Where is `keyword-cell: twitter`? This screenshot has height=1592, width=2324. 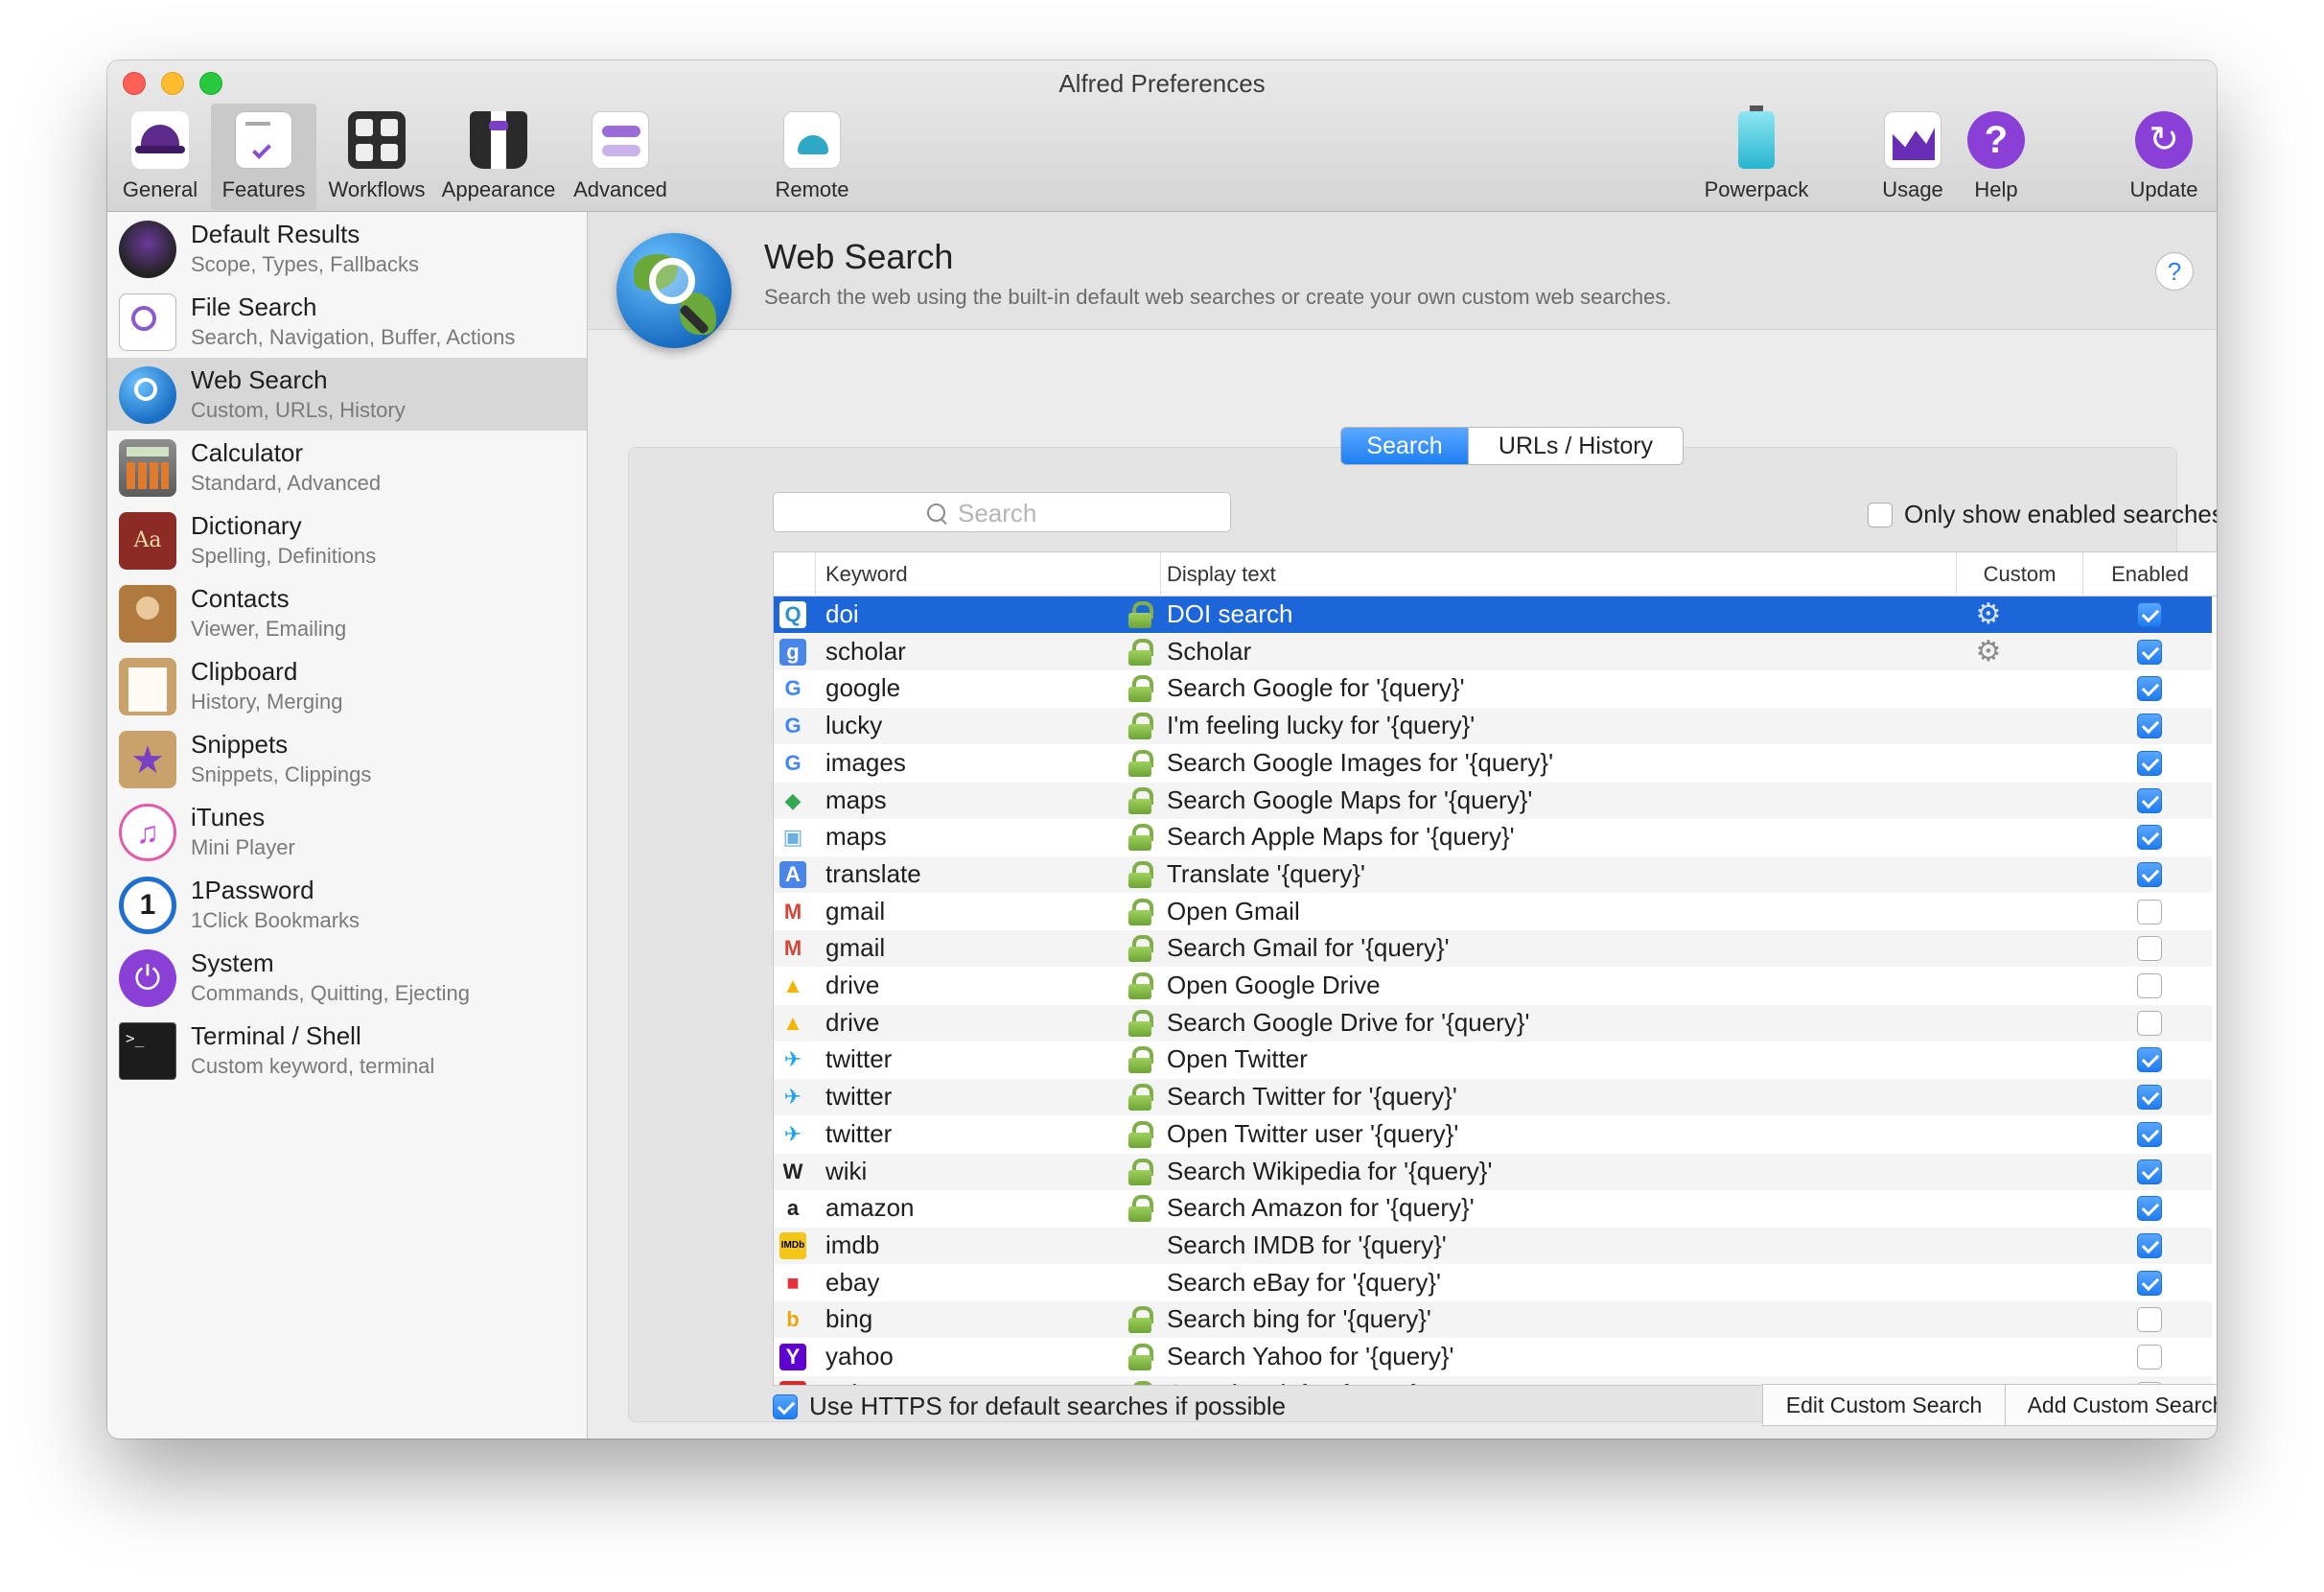 keyword-cell: twitter is located at coordinates (859, 1059).